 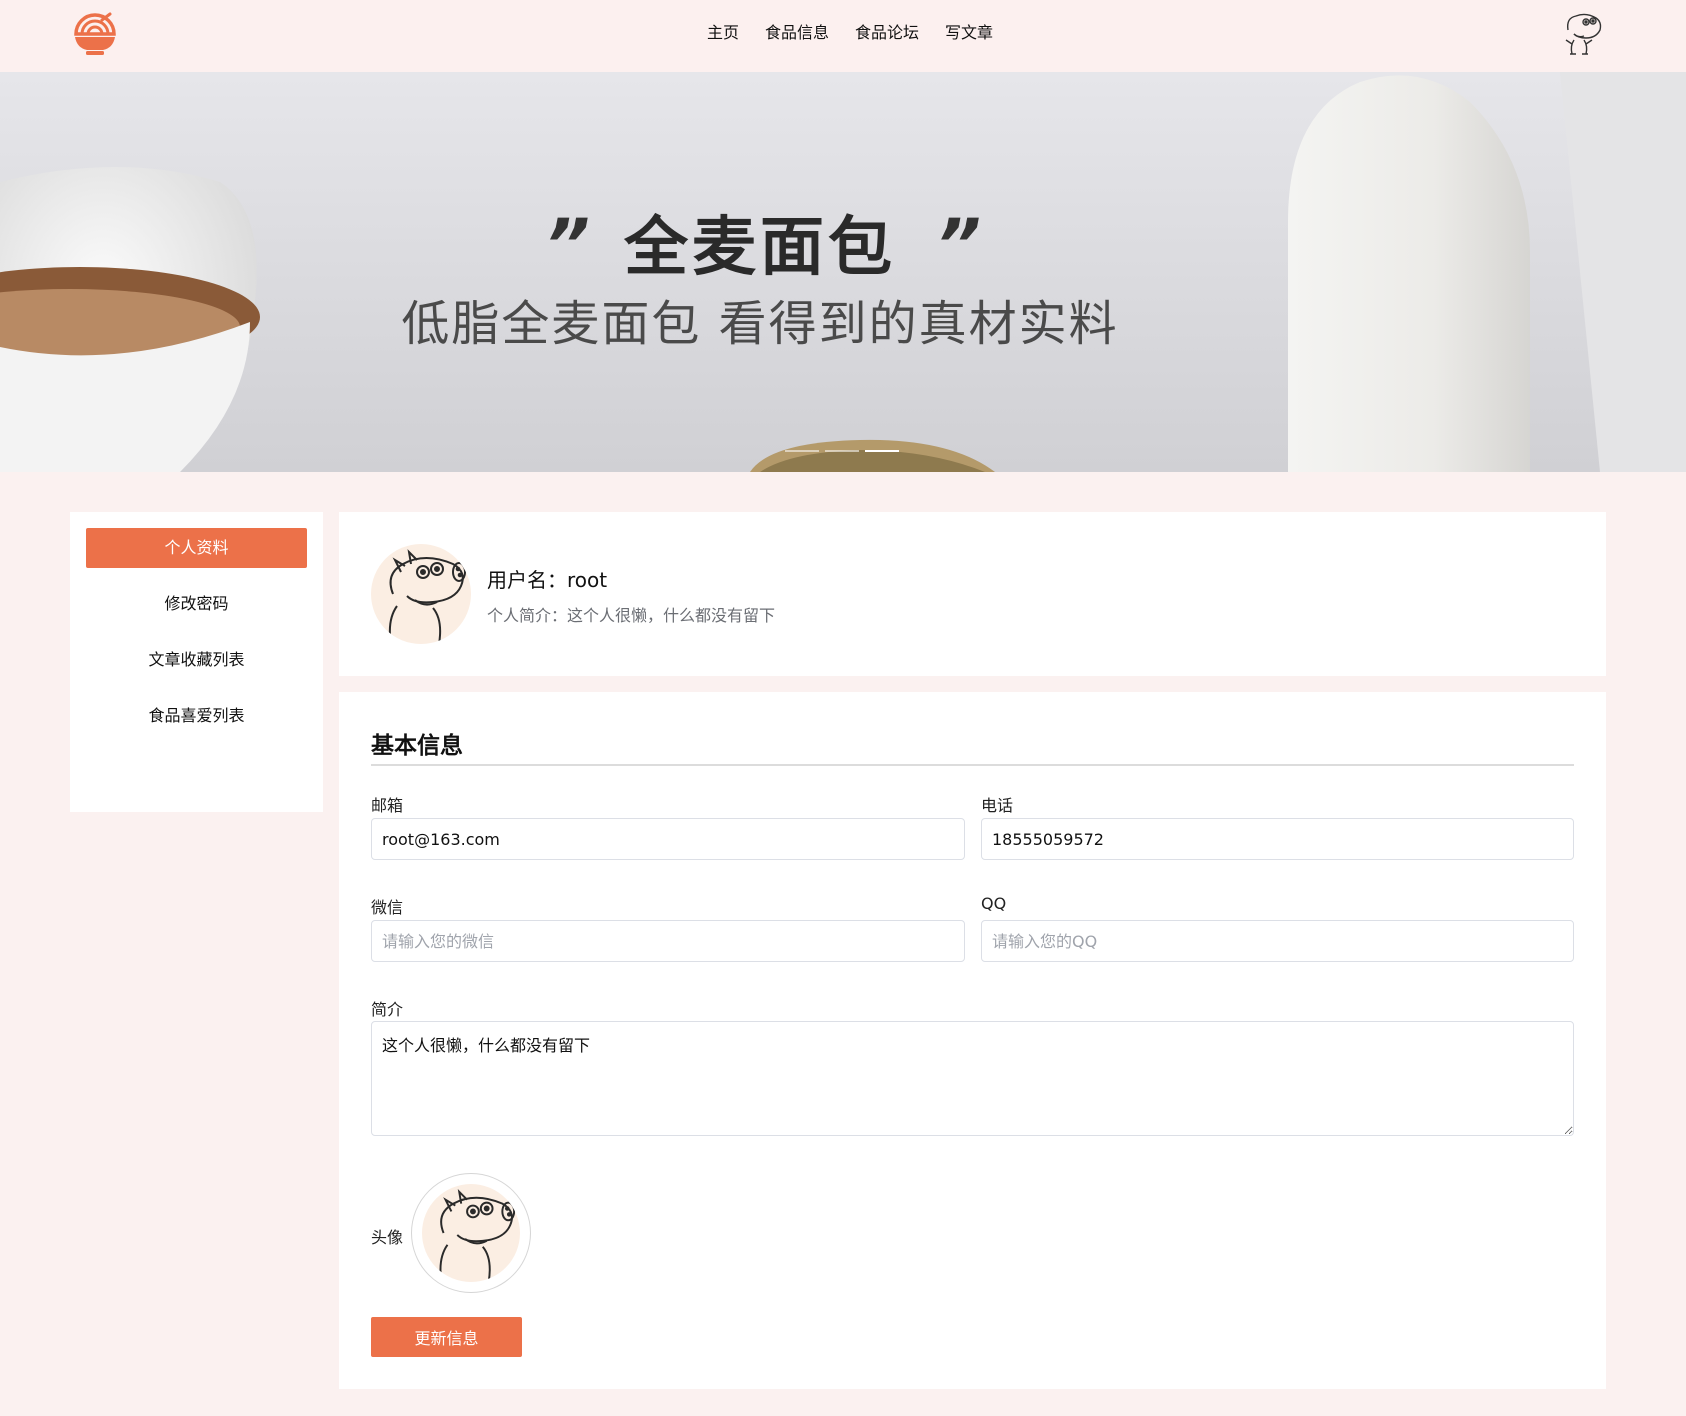 I want to click on user-avatar-icon, so click(x=1583, y=33).